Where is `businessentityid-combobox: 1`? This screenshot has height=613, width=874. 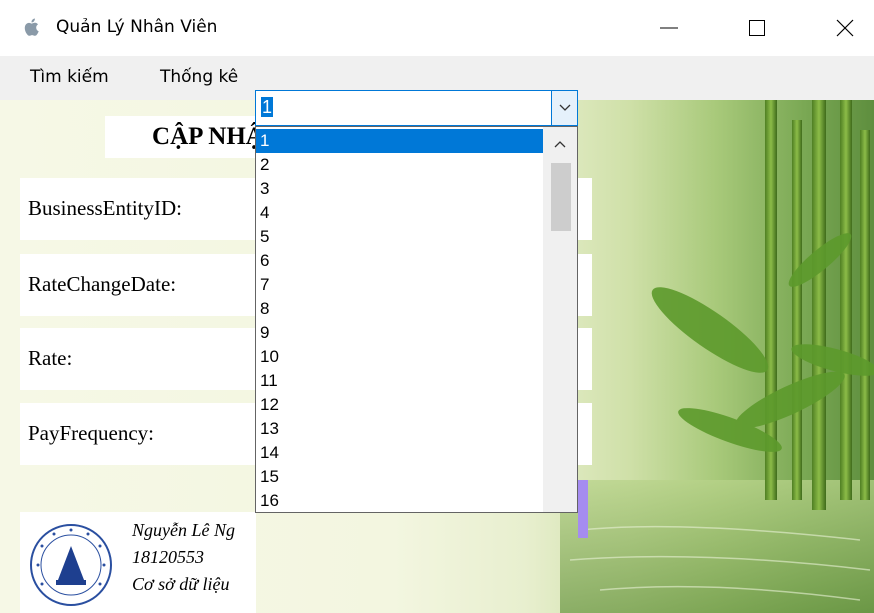 businessentityid-combobox: 1 is located at coordinates (416, 108).